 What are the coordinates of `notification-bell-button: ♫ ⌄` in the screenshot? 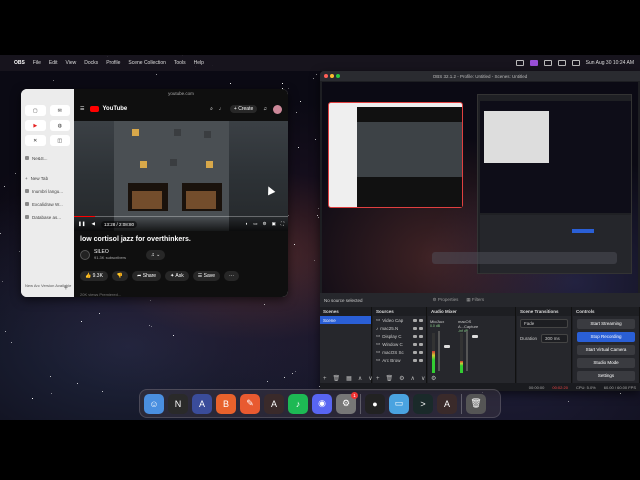 It's located at (156, 254).